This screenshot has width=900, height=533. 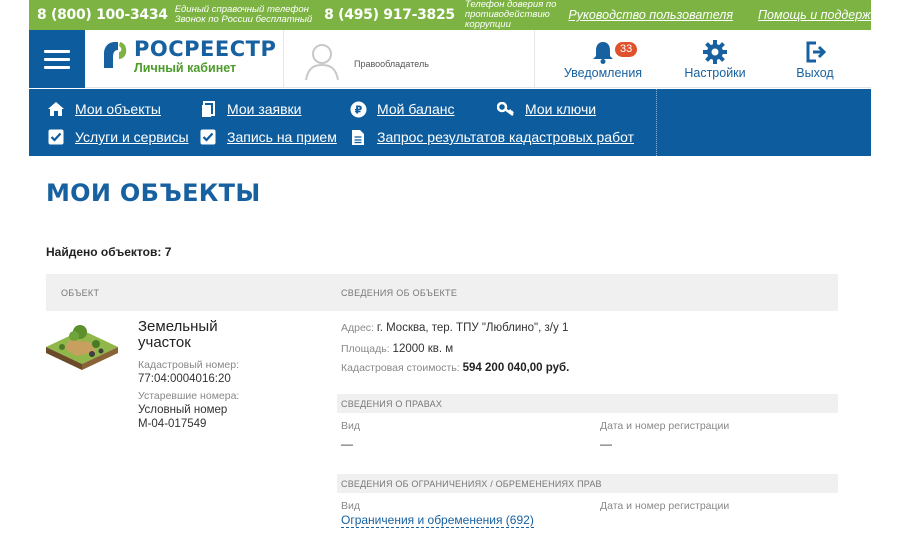 I want to click on old-numbers-label: Устаревшие номера:, so click(x=189, y=396).